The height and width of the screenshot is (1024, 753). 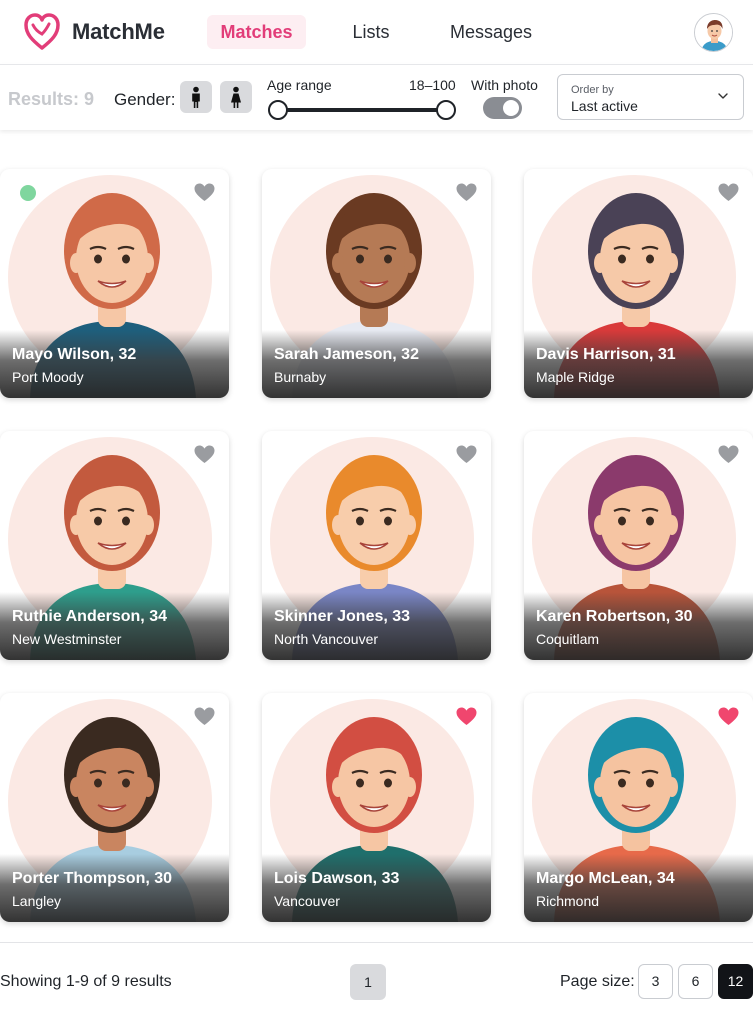 What do you see at coordinates (326, 639) in the screenshot?
I see `profile-city: North Vancouver` at bounding box center [326, 639].